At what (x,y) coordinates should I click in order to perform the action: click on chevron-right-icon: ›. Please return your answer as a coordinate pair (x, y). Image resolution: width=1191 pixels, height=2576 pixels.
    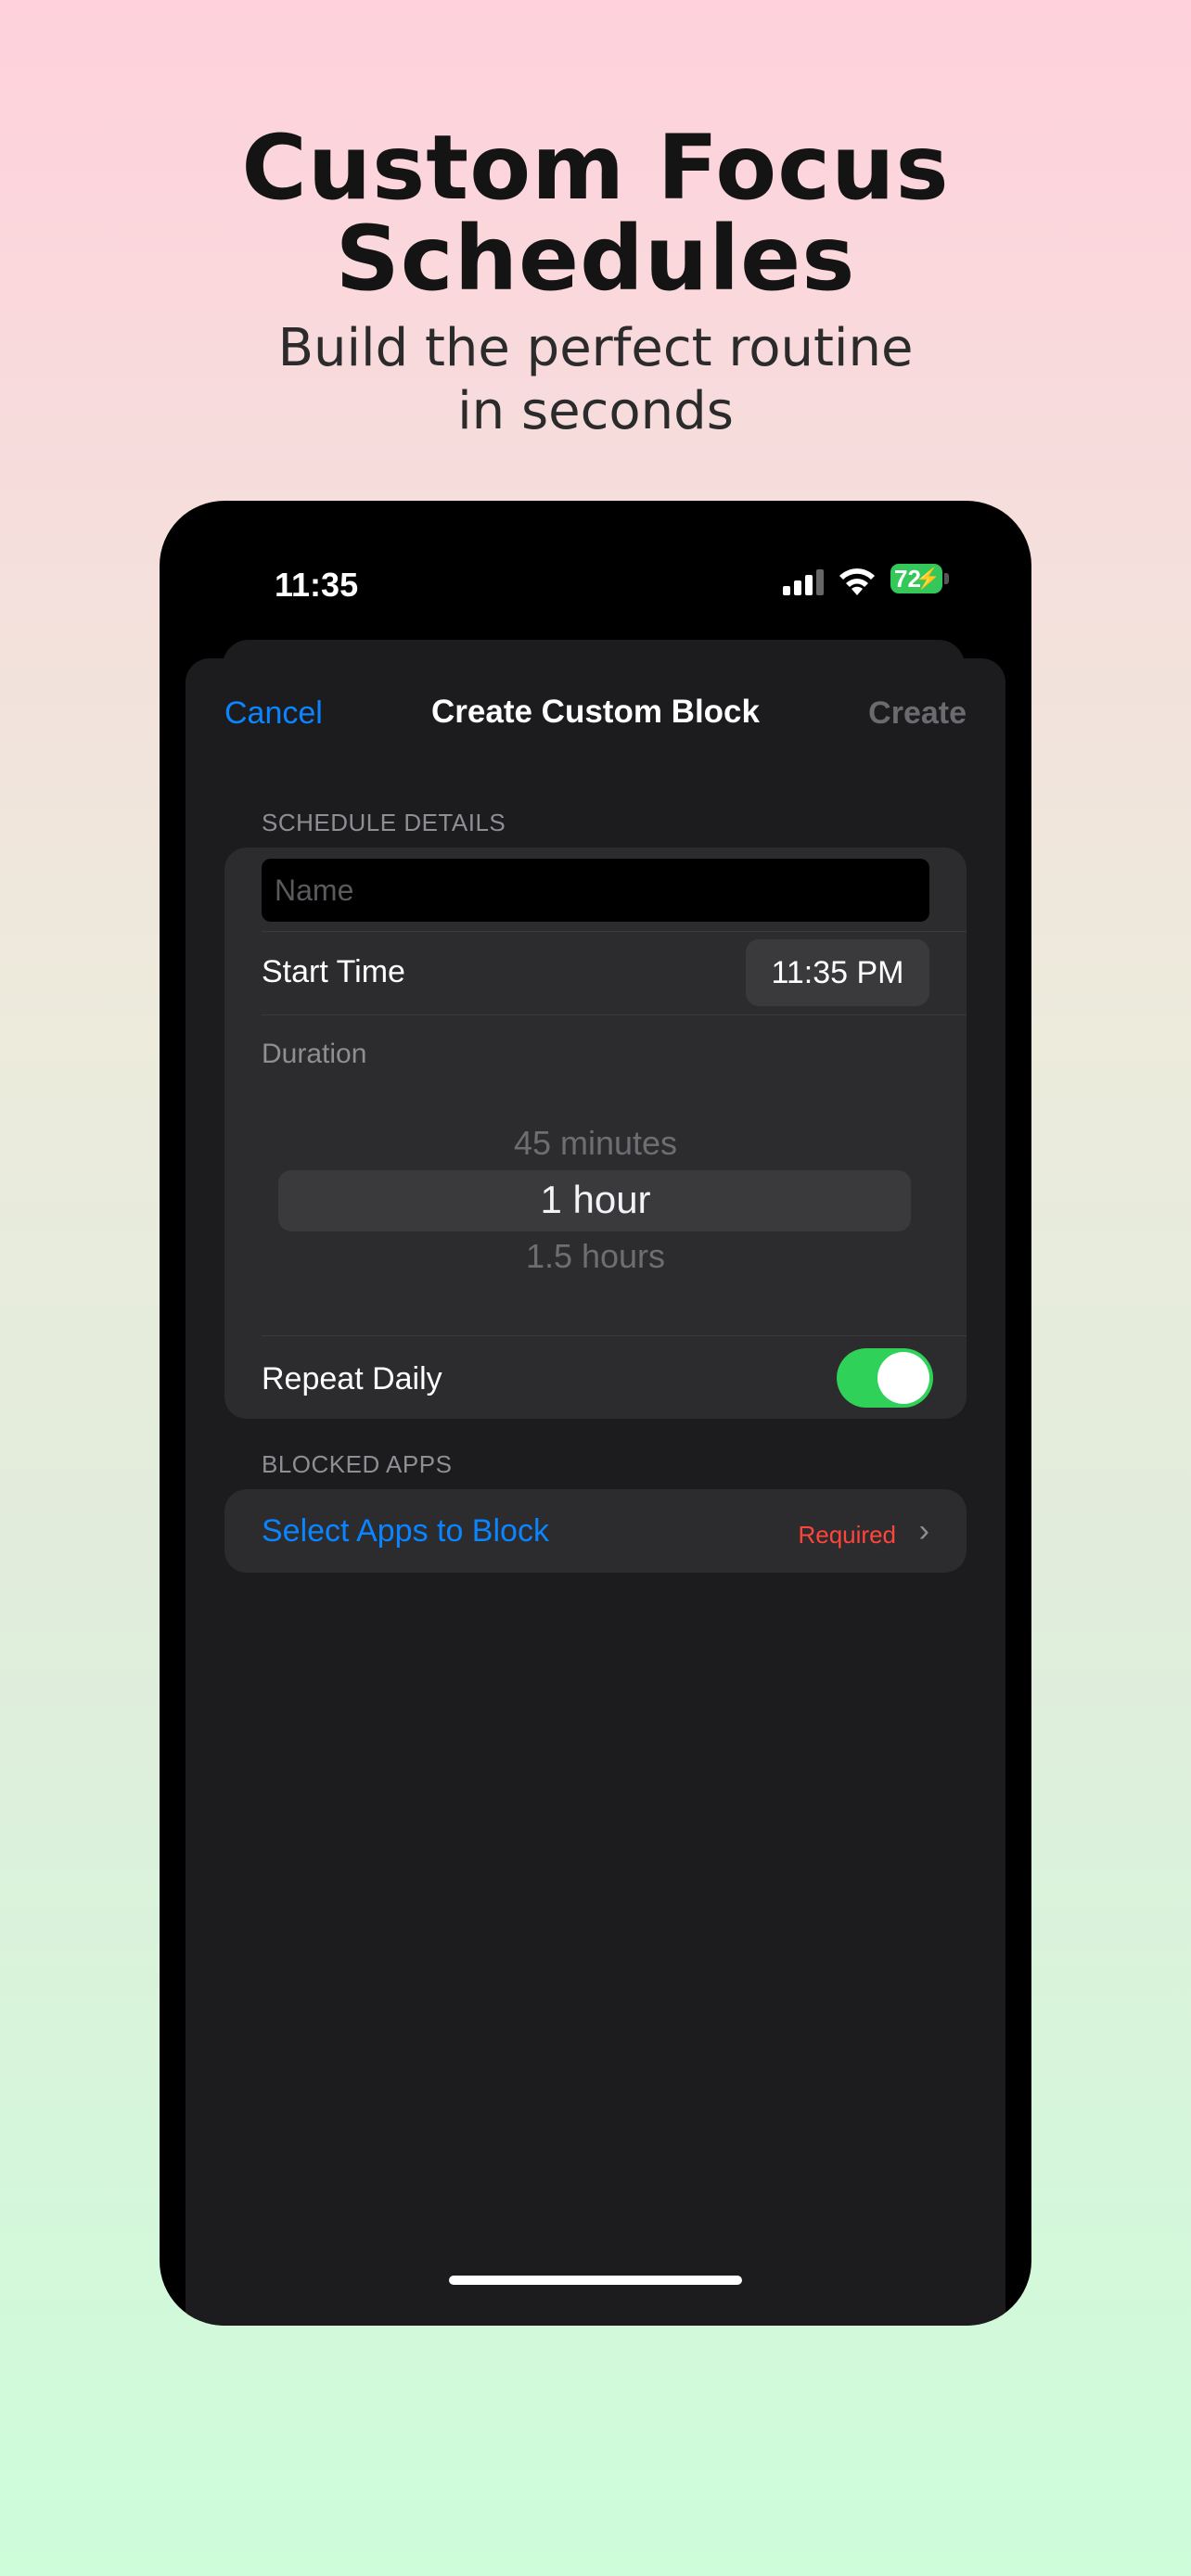
    Looking at the image, I should click on (923, 1531).